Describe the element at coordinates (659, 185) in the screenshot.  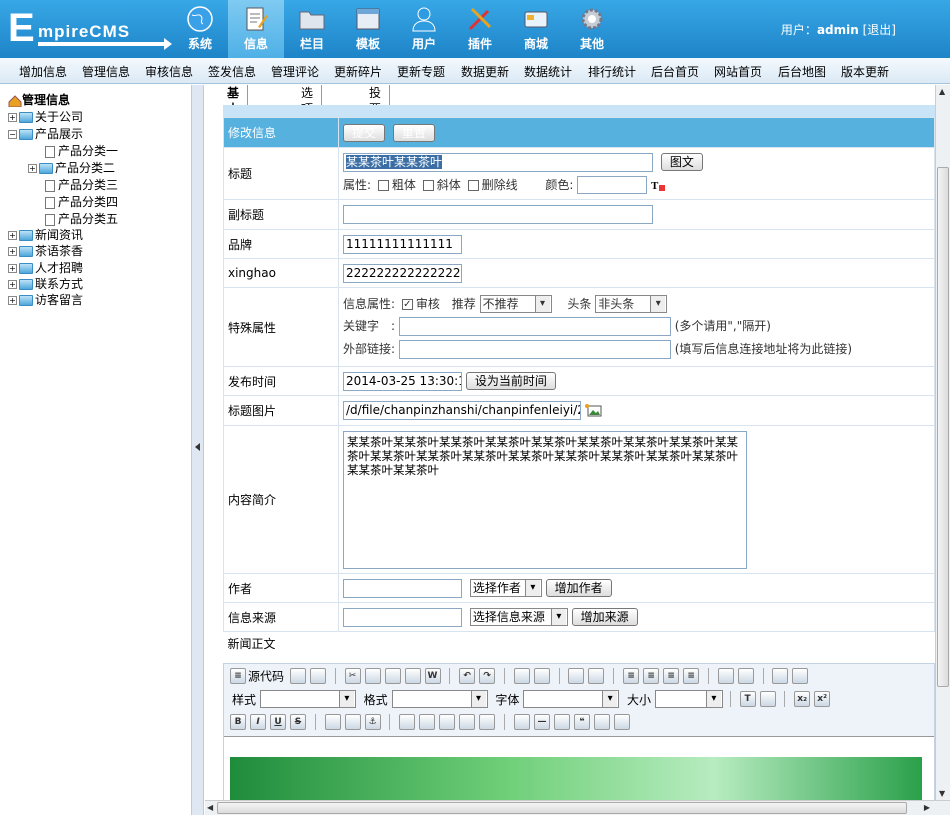
I see `color-picker-icon: T` at that location.